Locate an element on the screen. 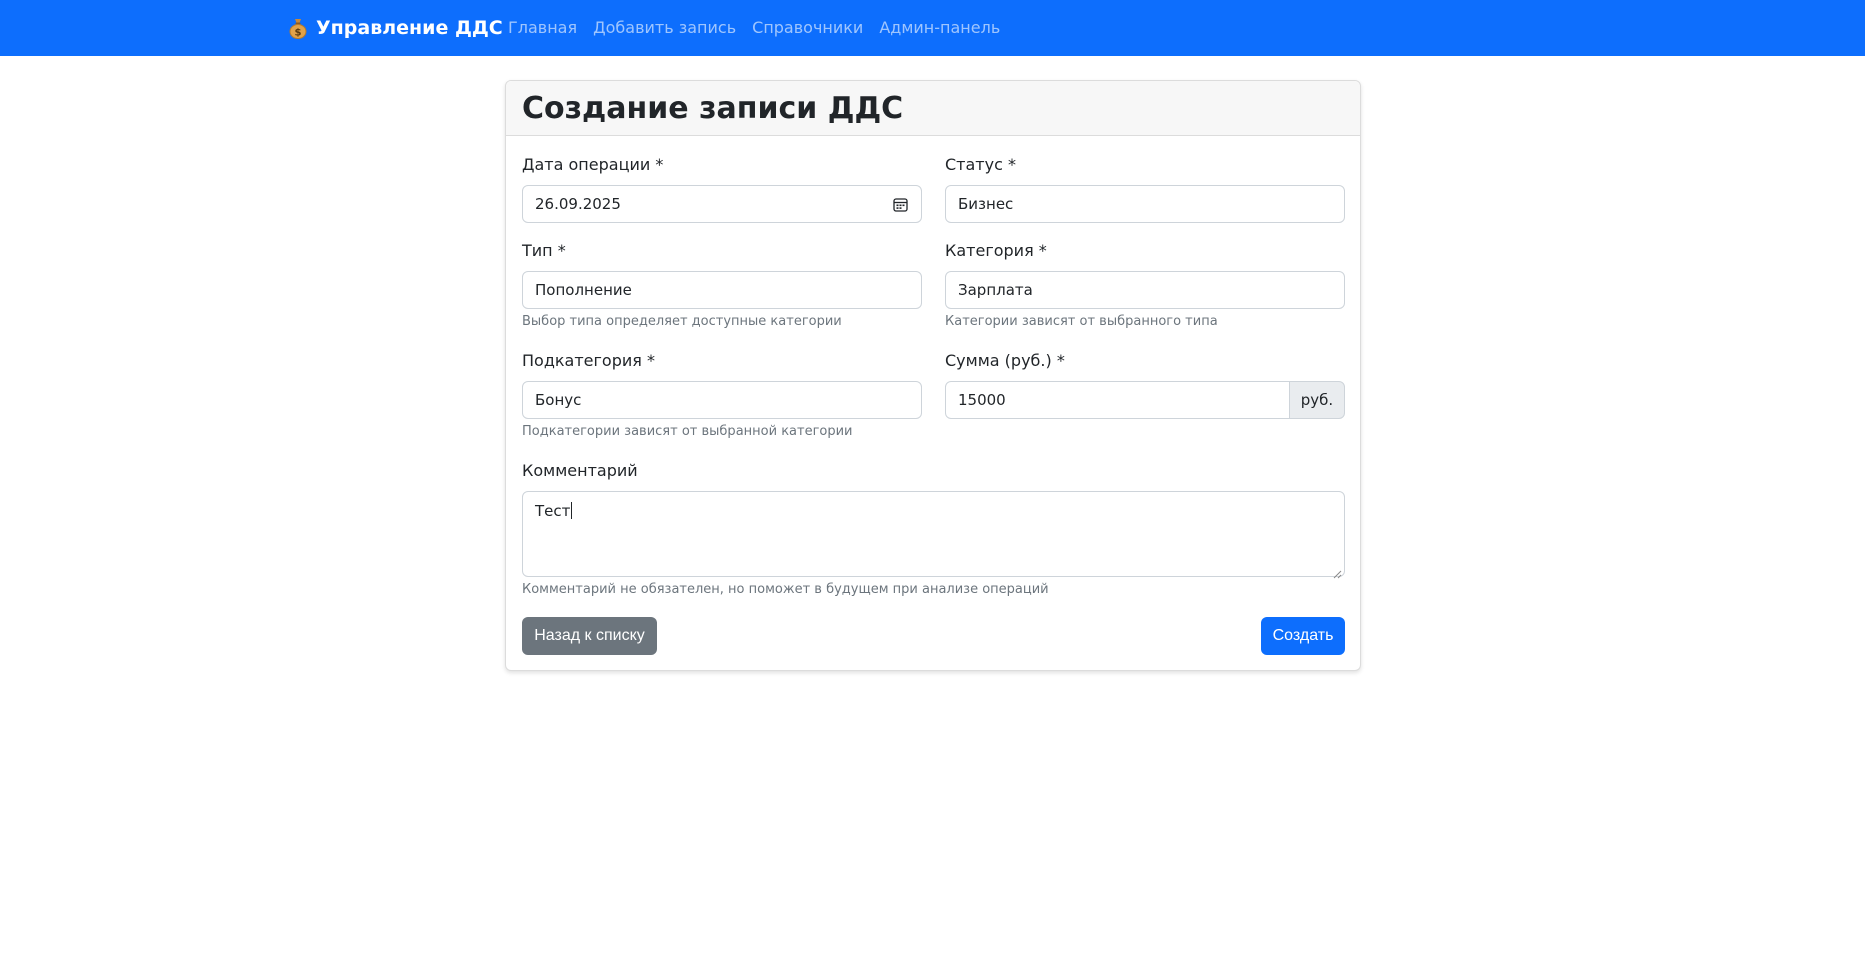 The width and height of the screenshot is (1865, 956). date-input: 26.09.2025 is located at coordinates (722, 204).